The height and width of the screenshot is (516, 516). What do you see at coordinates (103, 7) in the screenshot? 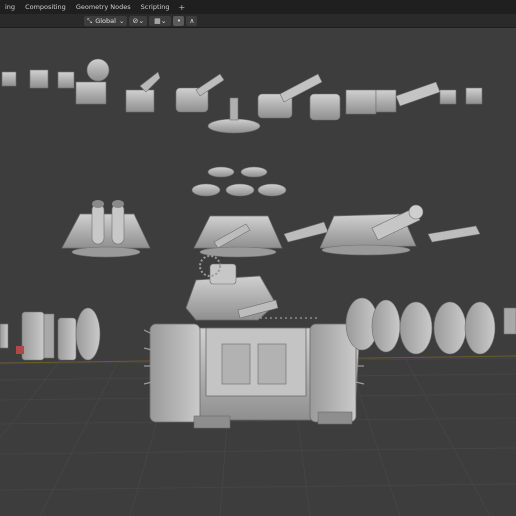
I see `tab-geometry-nodes: Geometry Nodes` at bounding box center [103, 7].